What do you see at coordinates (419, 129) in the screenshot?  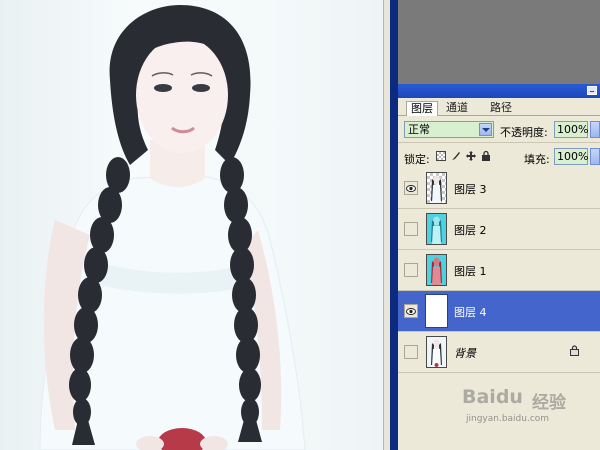 I see `blend-mode-value: 正常` at bounding box center [419, 129].